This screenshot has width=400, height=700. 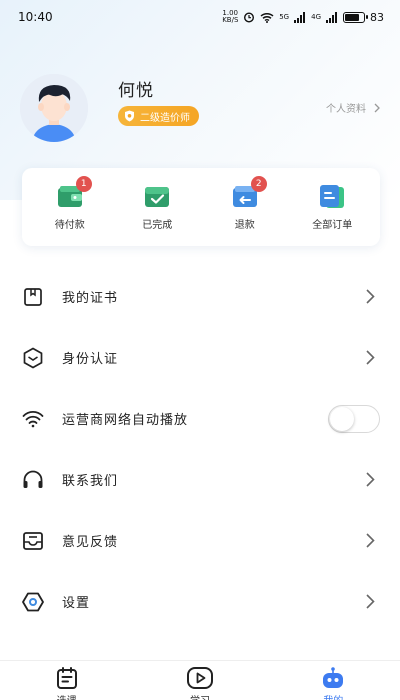 What do you see at coordinates (76, 603) in the screenshot?
I see `menu-label: 设置` at bounding box center [76, 603].